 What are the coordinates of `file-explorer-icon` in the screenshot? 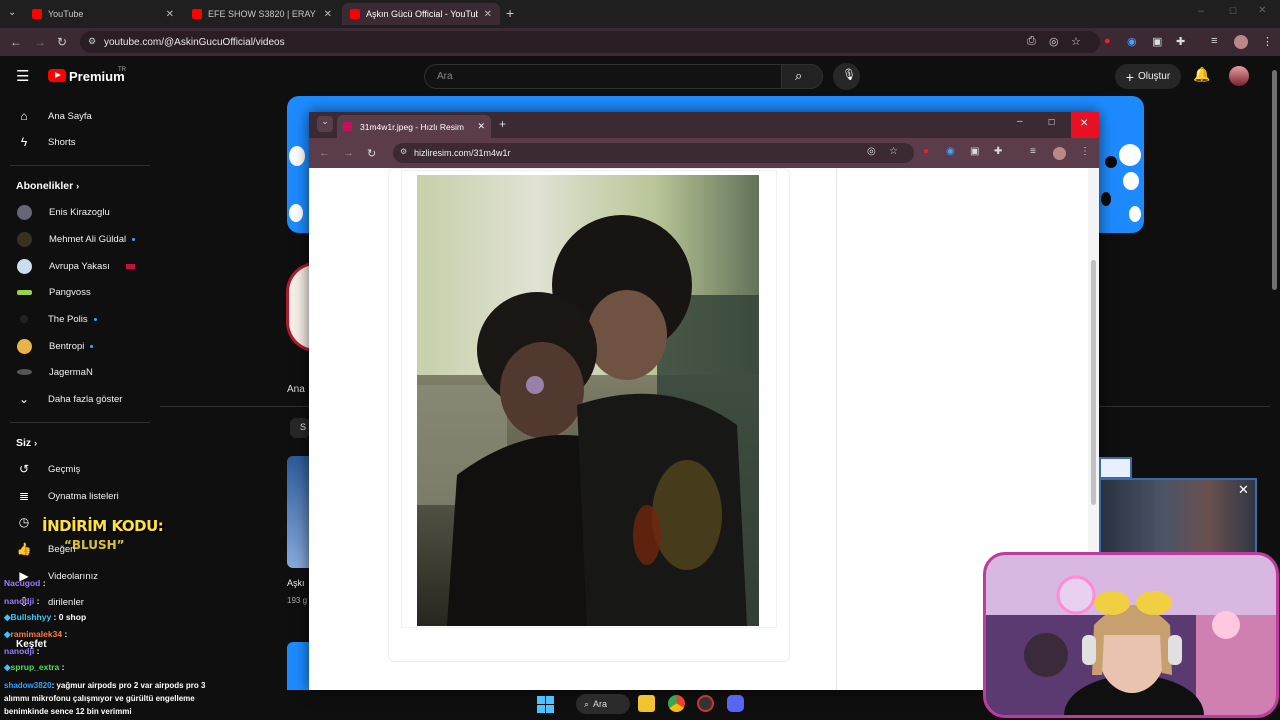 It's located at (646, 703).